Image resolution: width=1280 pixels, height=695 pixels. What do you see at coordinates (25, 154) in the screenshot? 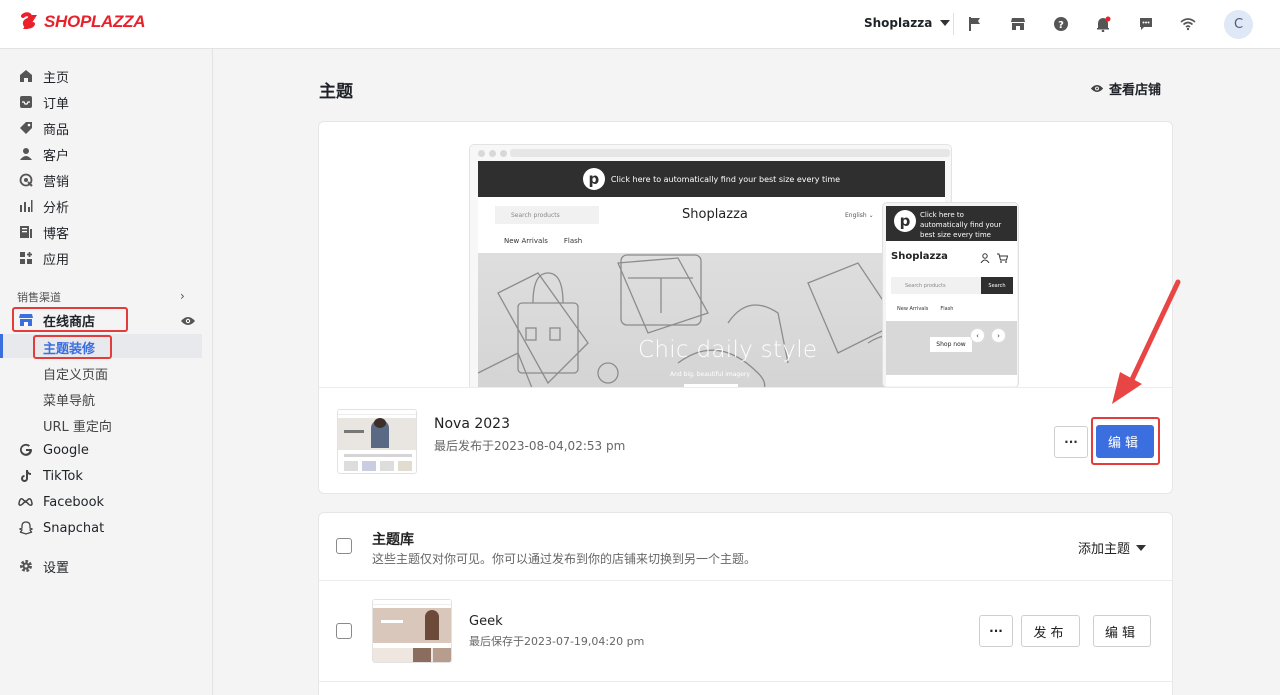
I see `person-icon` at bounding box center [25, 154].